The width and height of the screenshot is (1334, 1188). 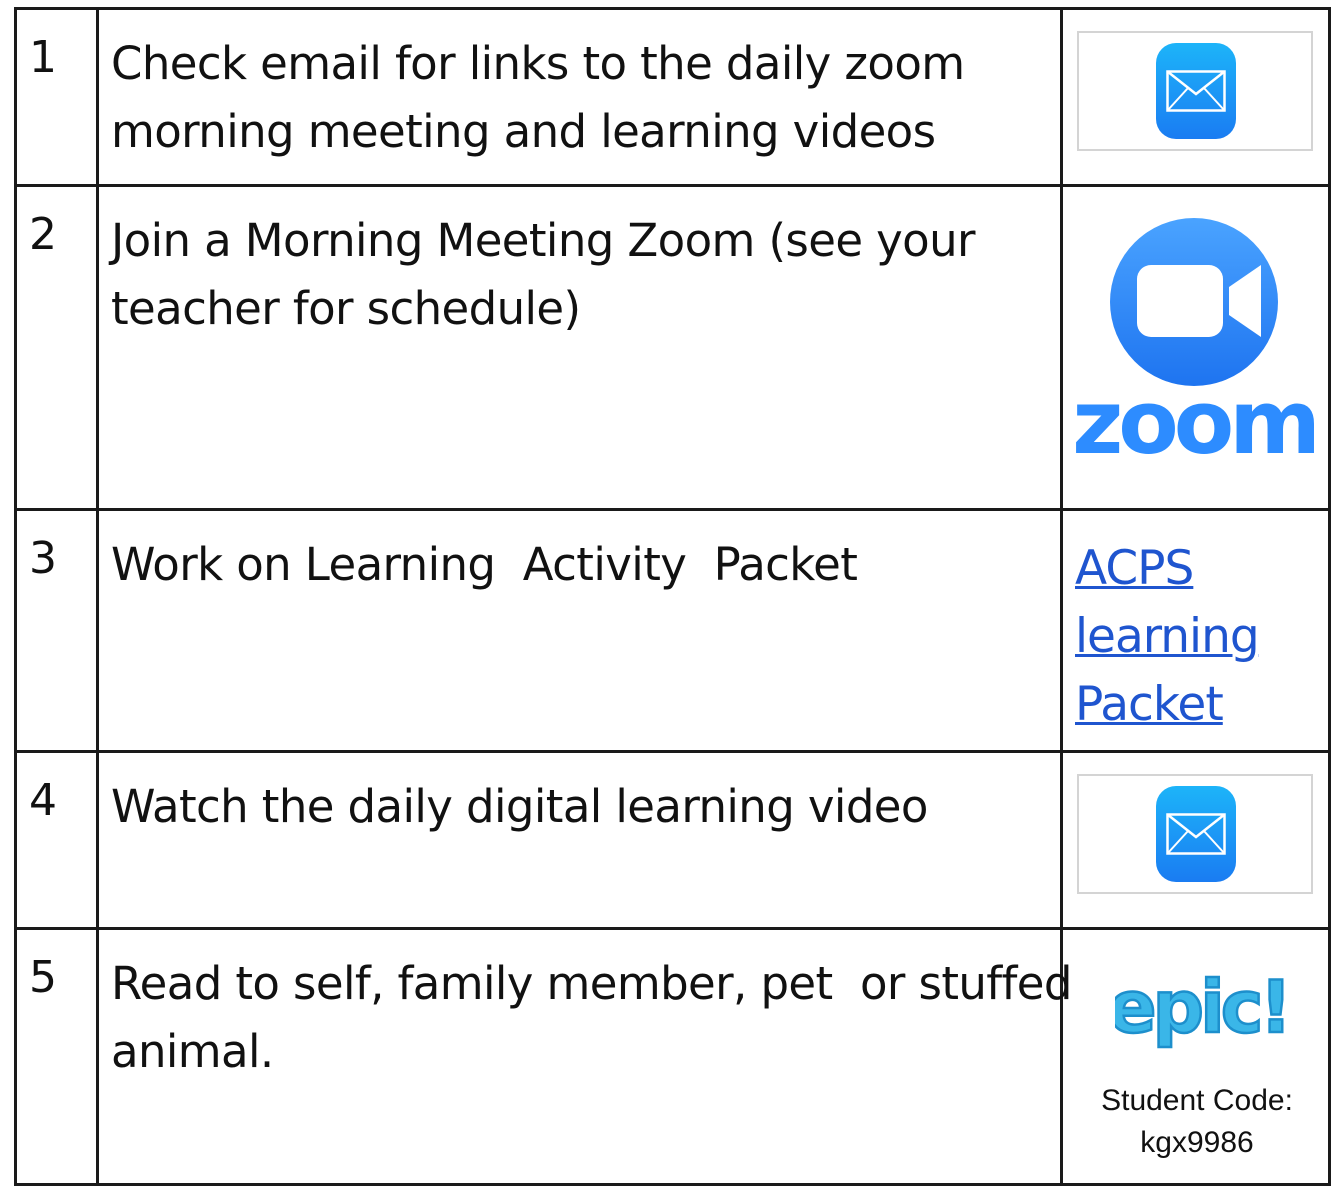 I want to click on zoom-logo-text: zoom, so click(x=1194, y=422).